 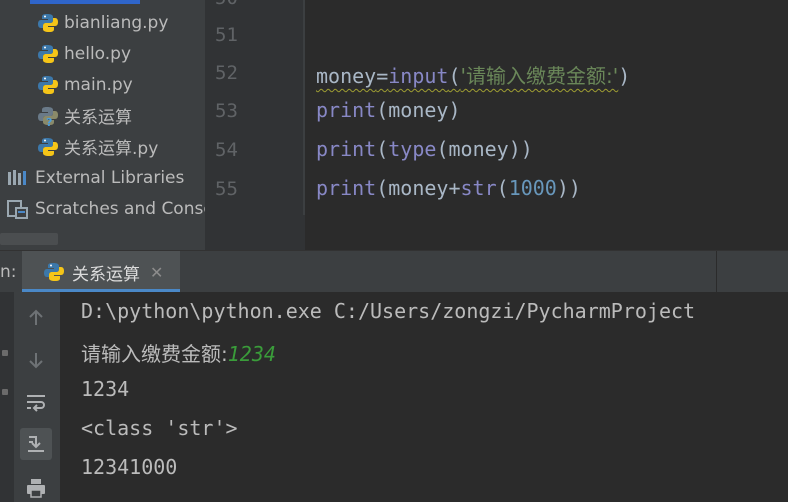 I want to click on warning-squiggle: money=input('请输入缴费金额:', so click(x=467, y=76).